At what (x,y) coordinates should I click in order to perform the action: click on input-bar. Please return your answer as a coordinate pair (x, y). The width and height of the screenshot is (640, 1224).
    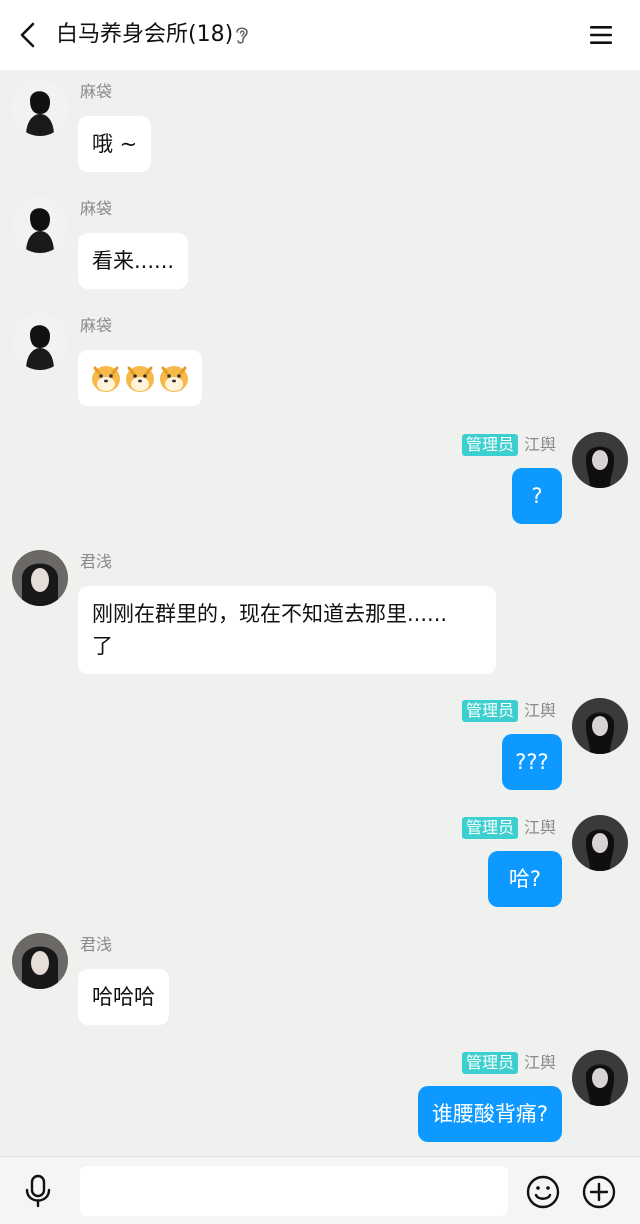
    Looking at the image, I should click on (320, 1190).